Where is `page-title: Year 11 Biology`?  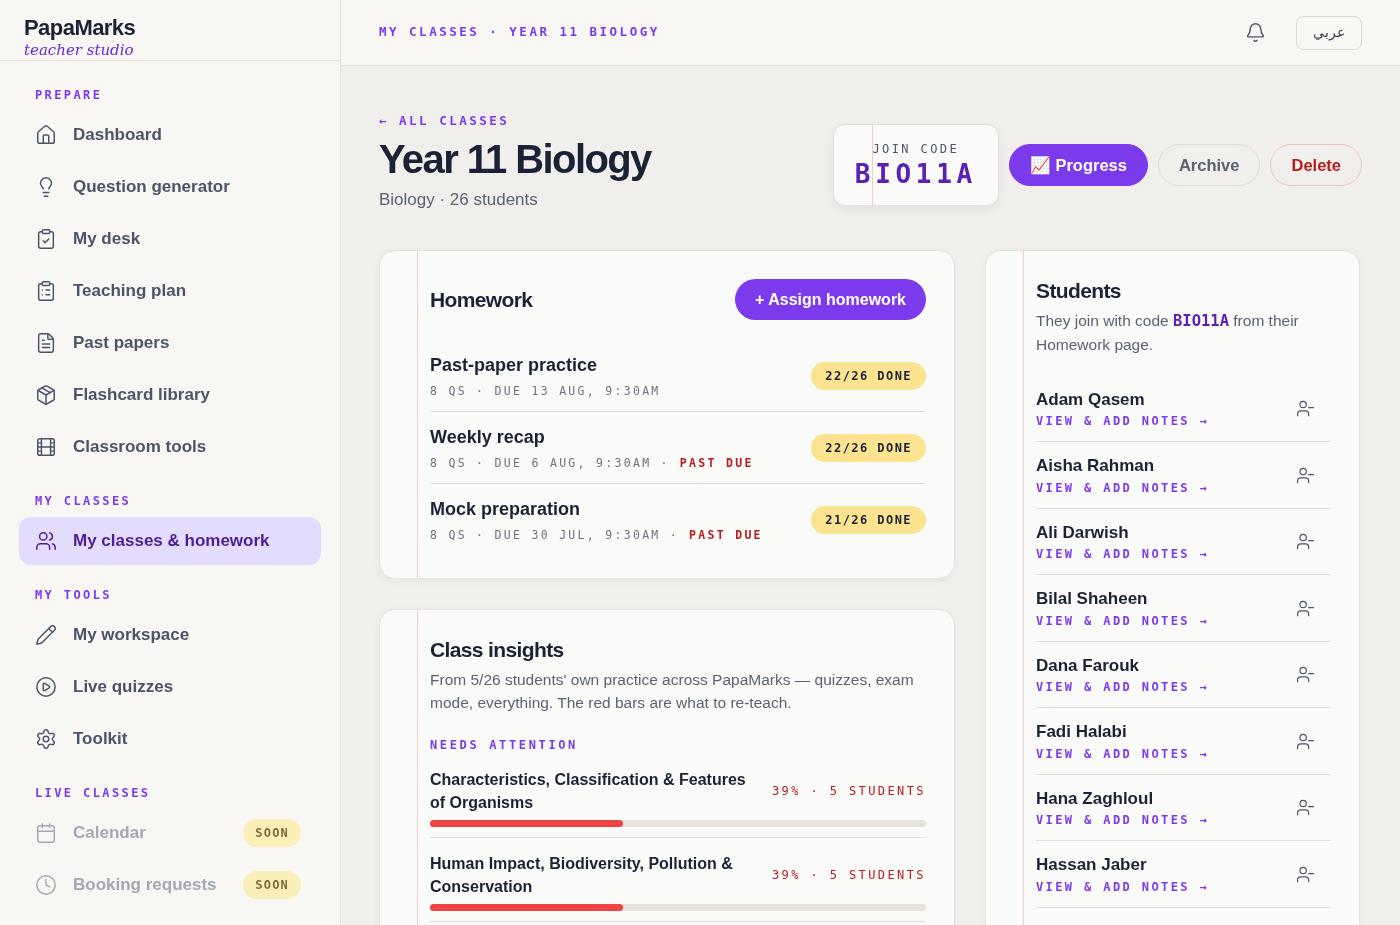 page-title: Year 11 Biology is located at coordinates (516, 159).